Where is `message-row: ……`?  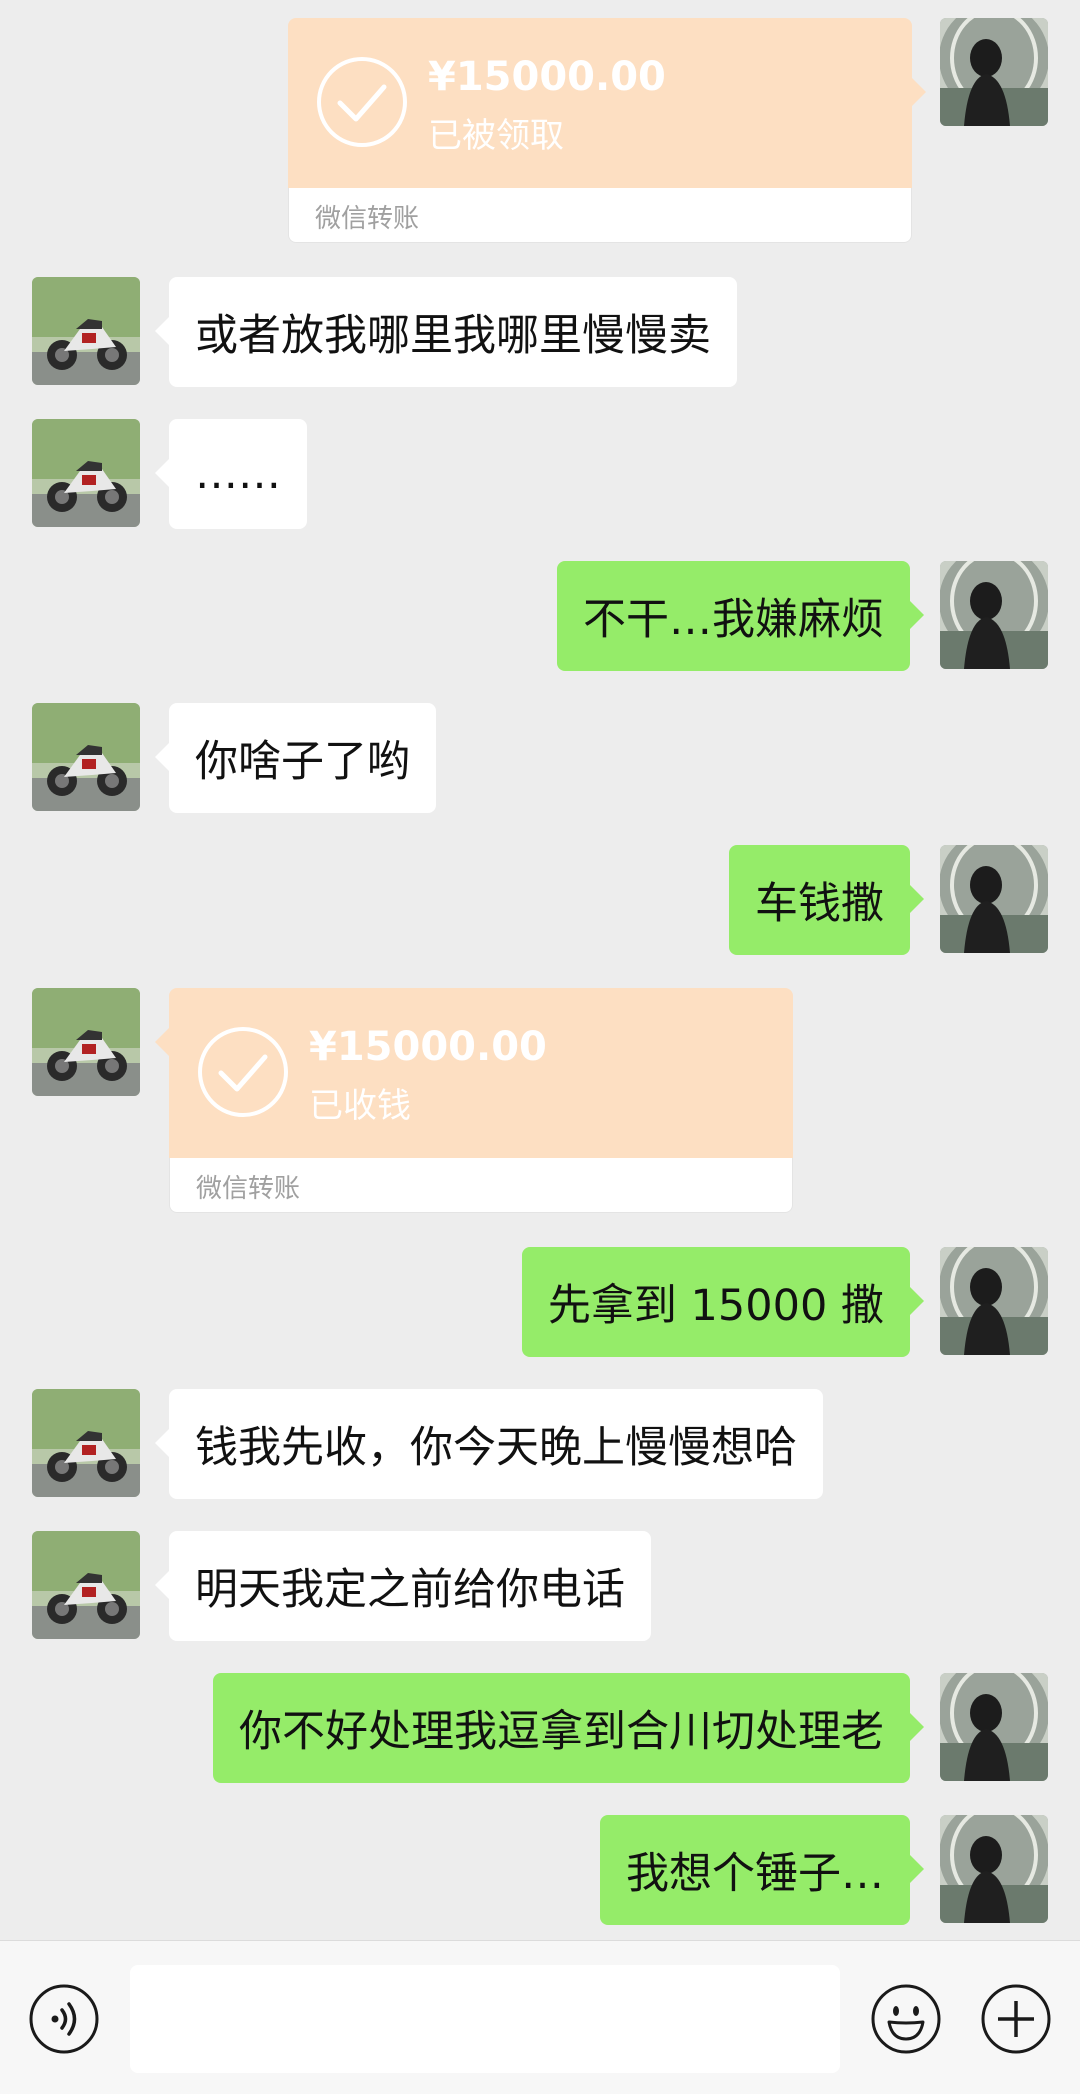 message-row: …… is located at coordinates (540, 474).